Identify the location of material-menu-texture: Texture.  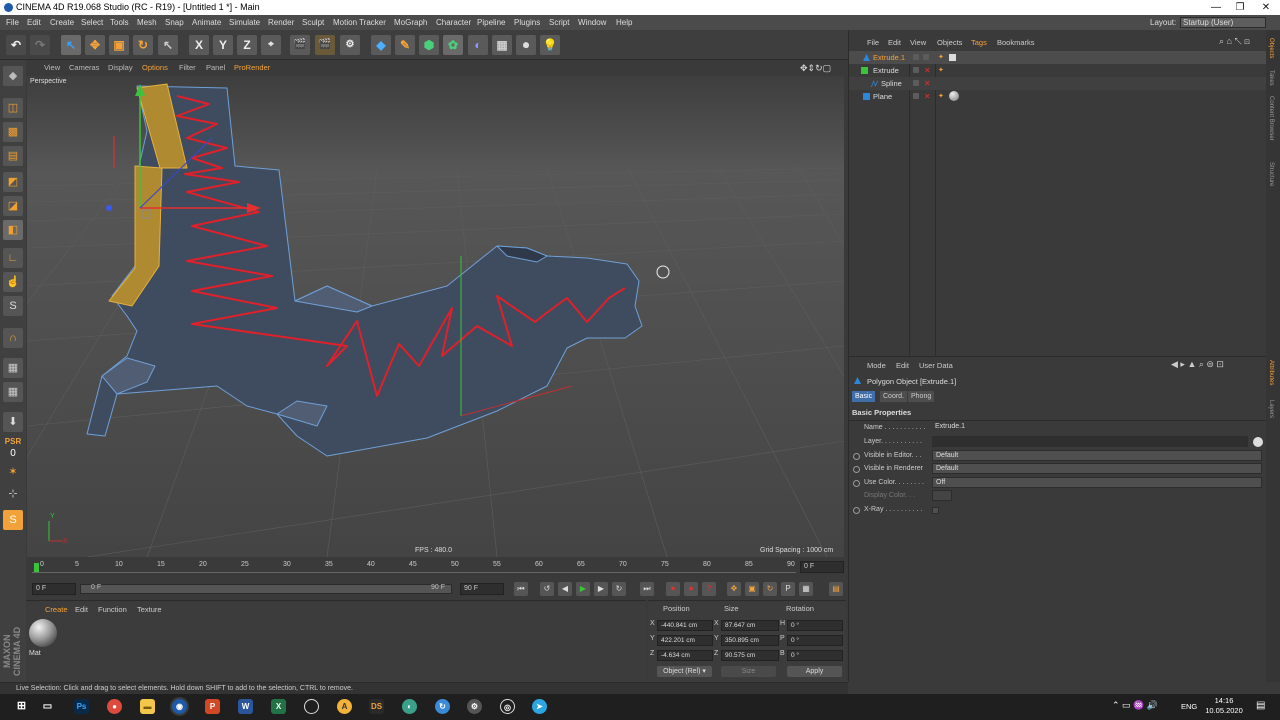
(149, 609).